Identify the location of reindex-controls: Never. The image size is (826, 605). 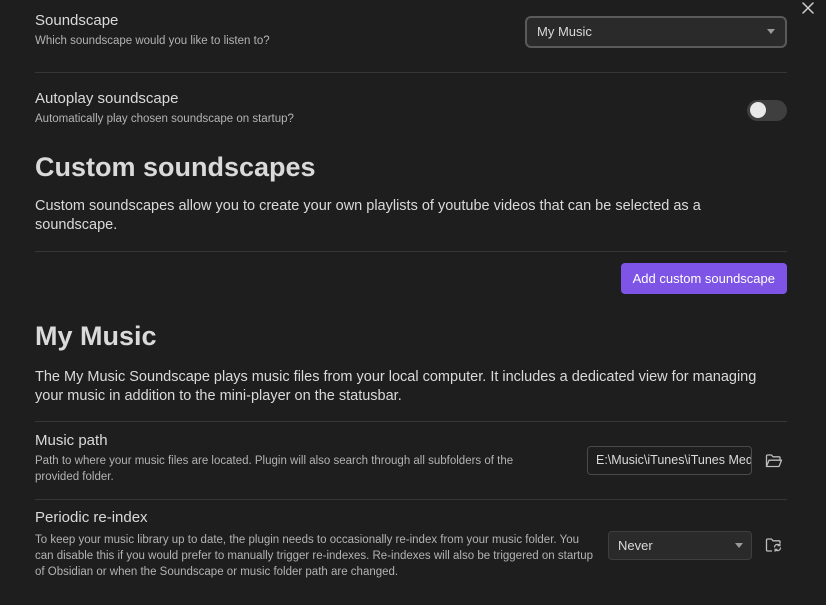
(697, 545).